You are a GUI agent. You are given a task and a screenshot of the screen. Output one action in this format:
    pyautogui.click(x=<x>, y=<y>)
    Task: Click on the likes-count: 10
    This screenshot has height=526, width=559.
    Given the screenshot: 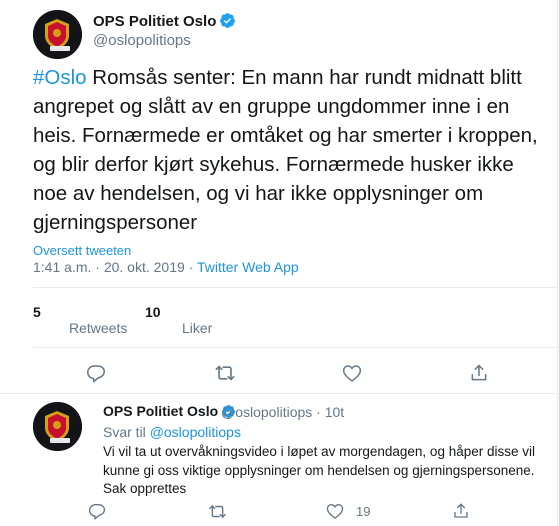 What is the action you would take?
    pyautogui.click(x=153, y=312)
    